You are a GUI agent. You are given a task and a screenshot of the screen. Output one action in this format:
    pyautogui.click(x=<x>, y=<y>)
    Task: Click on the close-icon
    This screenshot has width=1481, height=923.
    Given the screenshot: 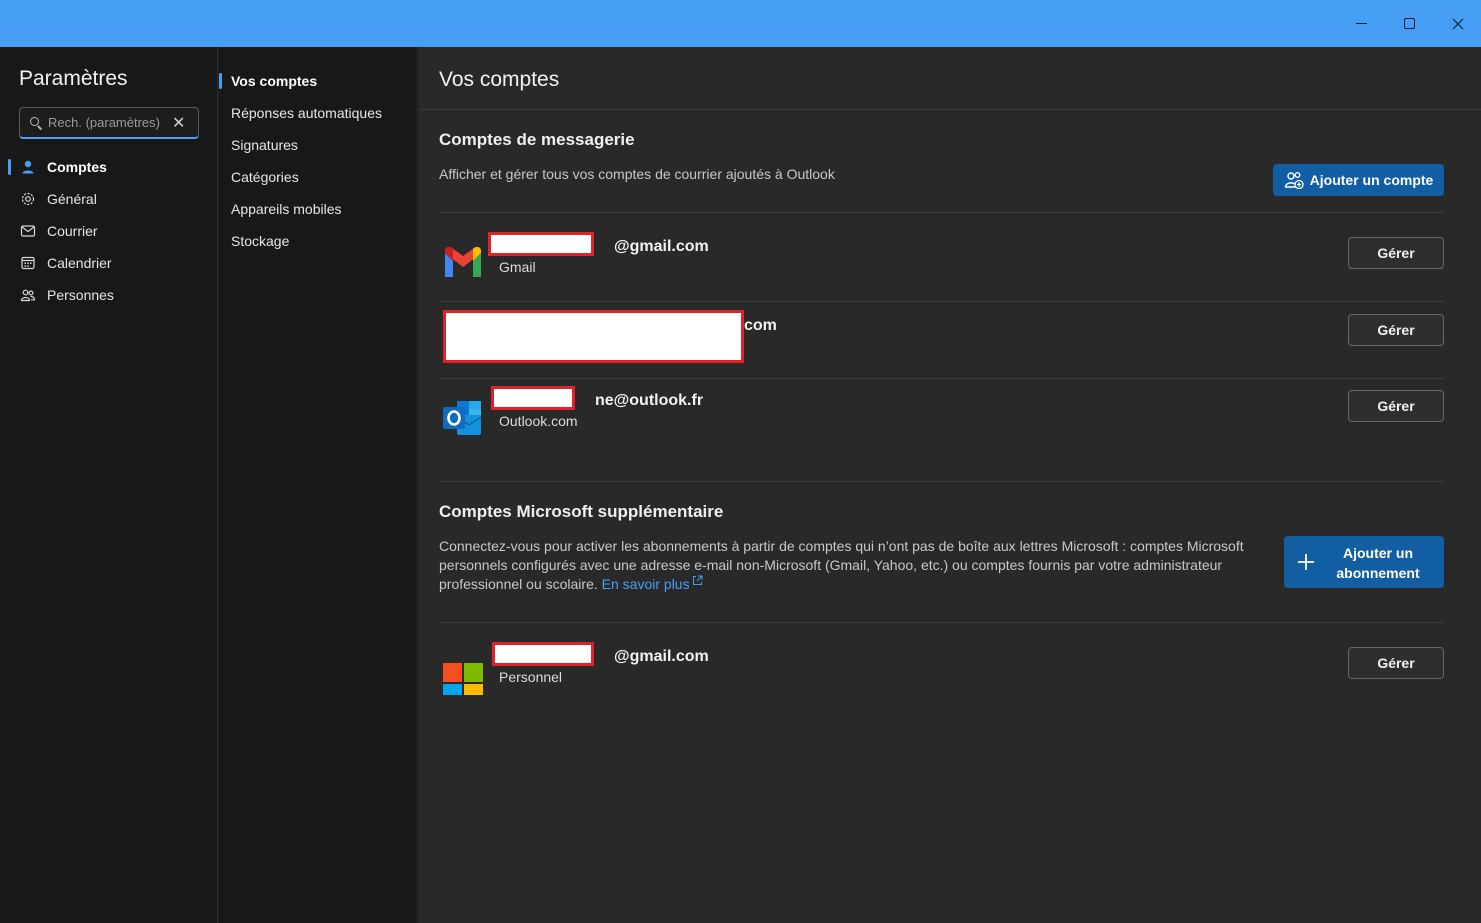 What is the action you would take?
    pyautogui.click(x=1457, y=23)
    